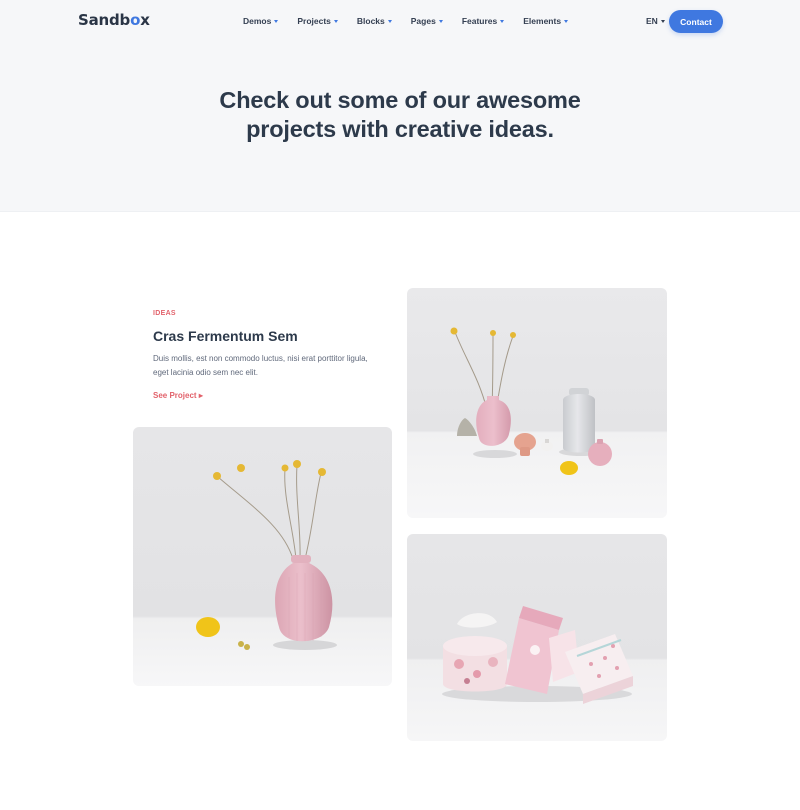 The height and width of the screenshot is (810, 800). What do you see at coordinates (423, 21) in the screenshot?
I see `nav-label: Pages` at bounding box center [423, 21].